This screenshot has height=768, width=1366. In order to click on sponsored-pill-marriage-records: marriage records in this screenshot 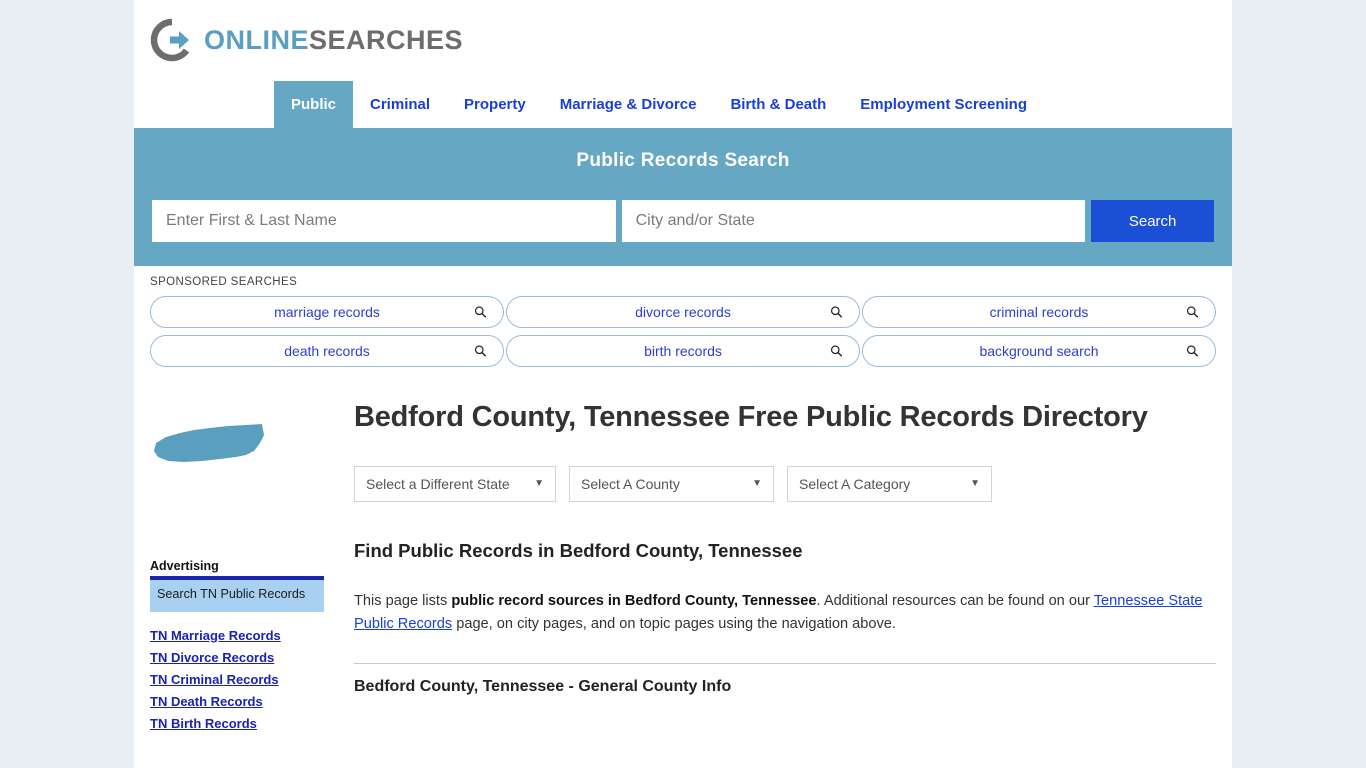, I will do `click(327, 312)`.